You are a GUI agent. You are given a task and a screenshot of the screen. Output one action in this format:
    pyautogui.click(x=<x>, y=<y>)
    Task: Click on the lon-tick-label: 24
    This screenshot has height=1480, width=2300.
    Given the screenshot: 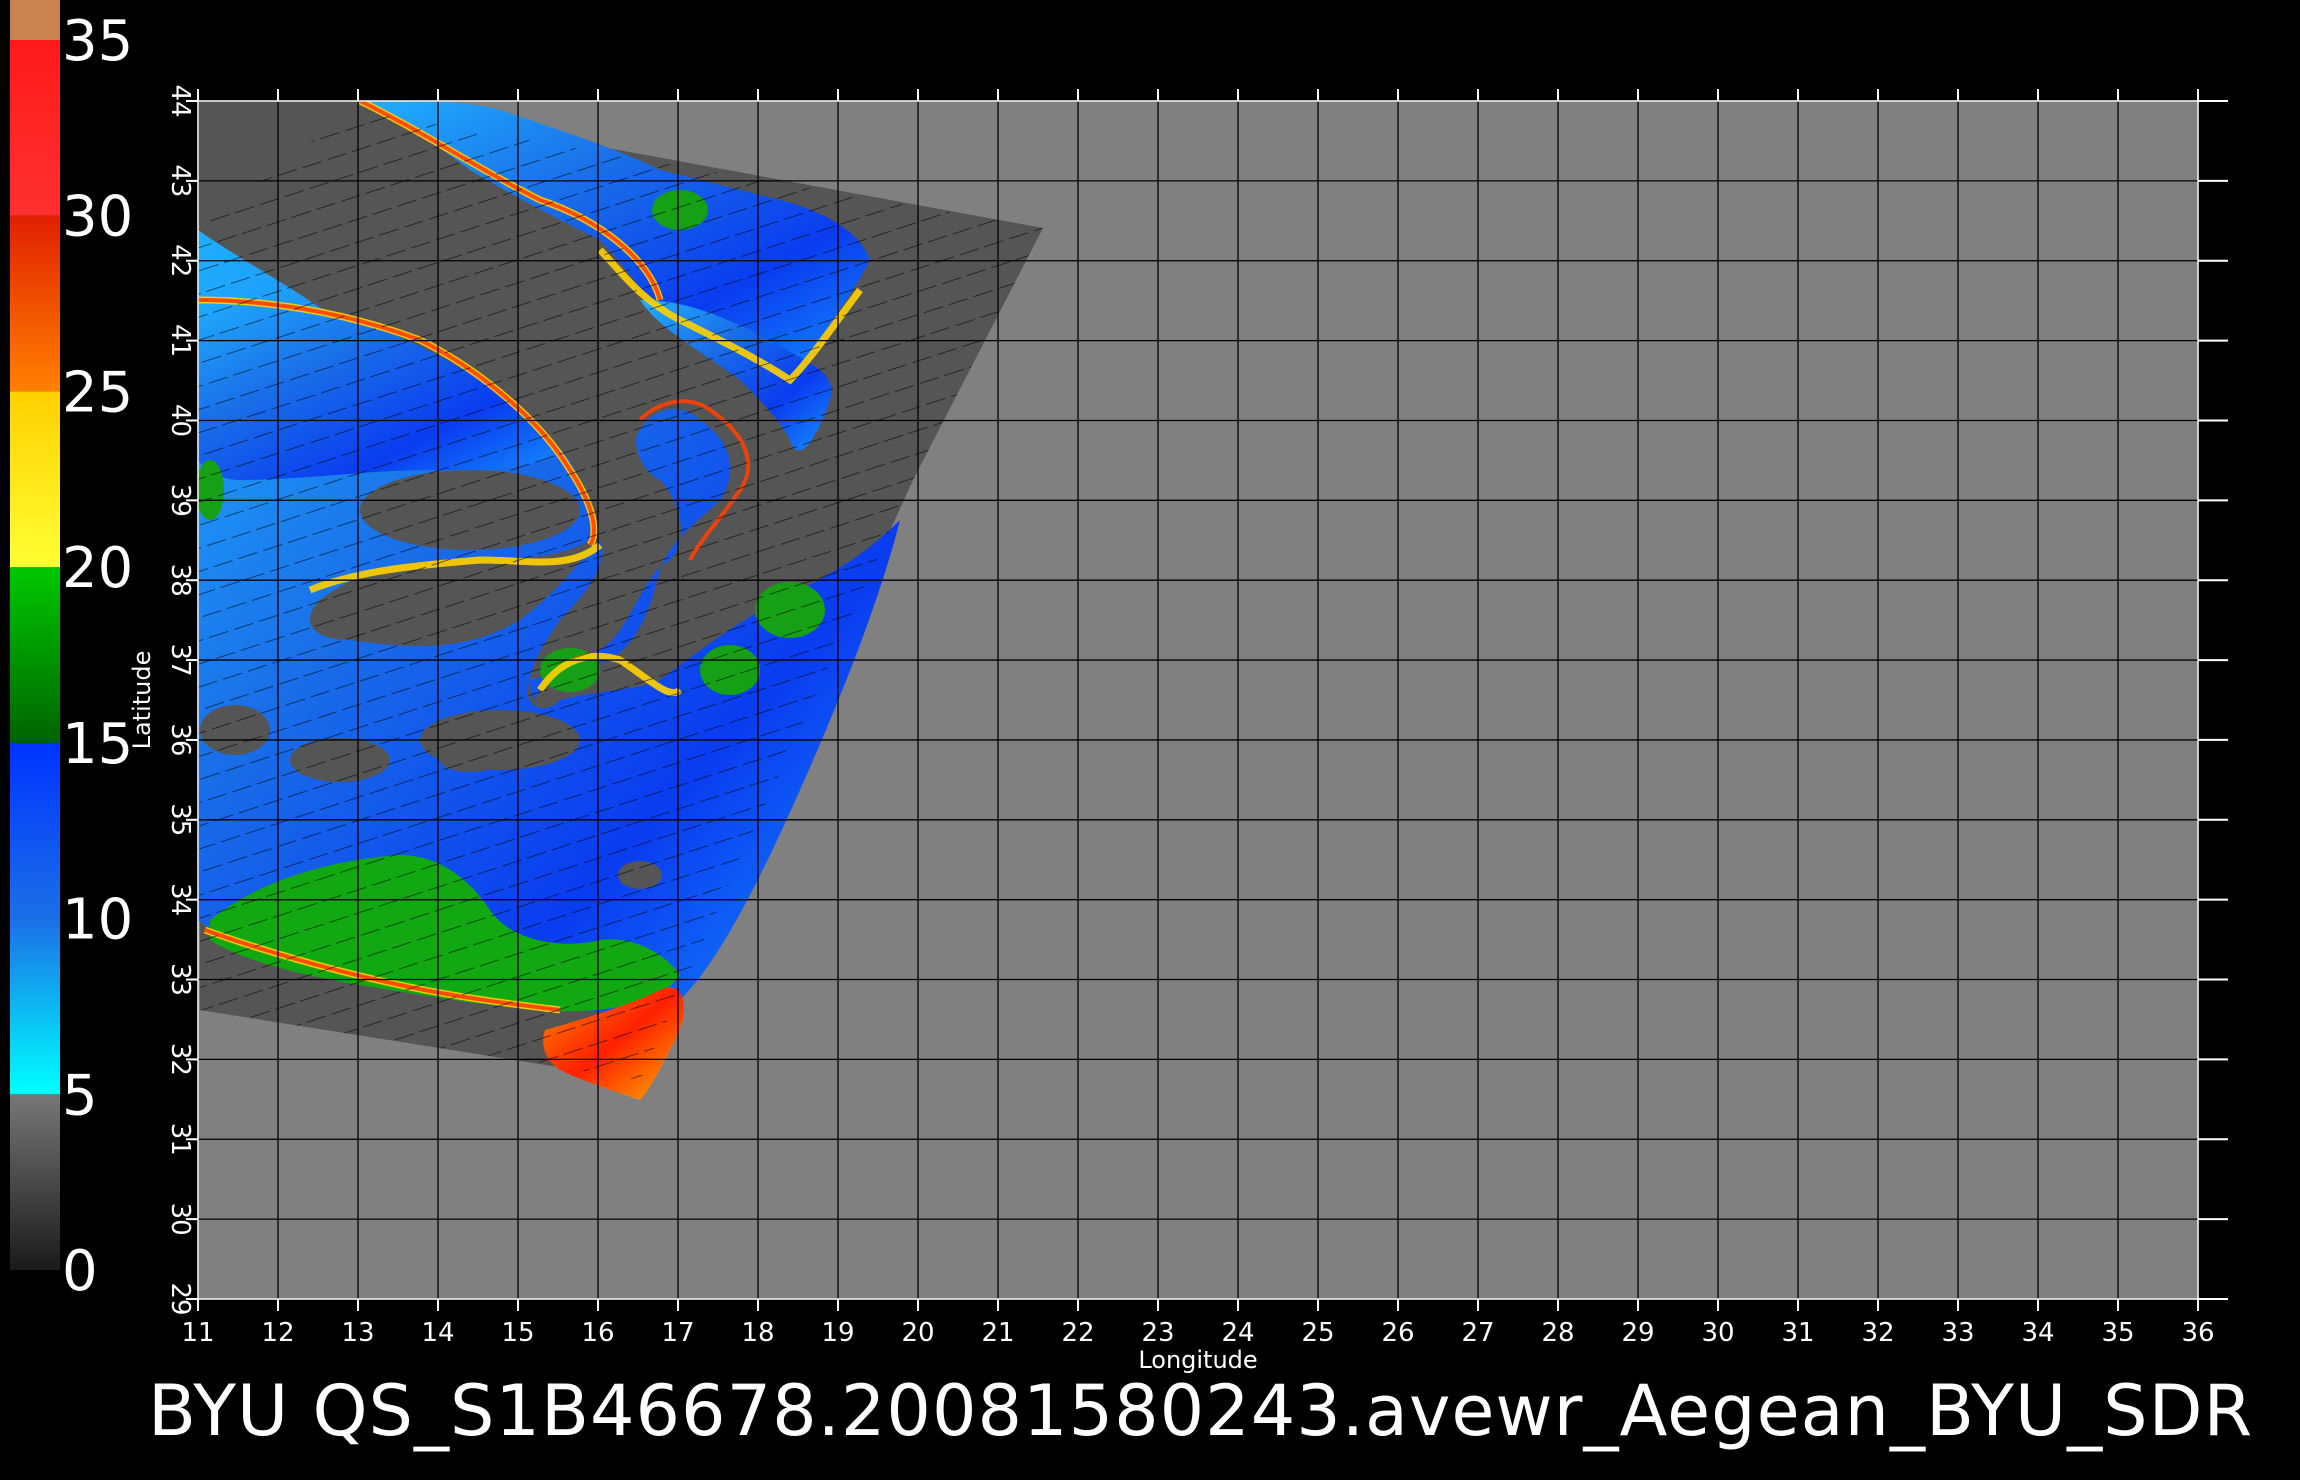 What is the action you would take?
    pyautogui.click(x=1237, y=1333)
    